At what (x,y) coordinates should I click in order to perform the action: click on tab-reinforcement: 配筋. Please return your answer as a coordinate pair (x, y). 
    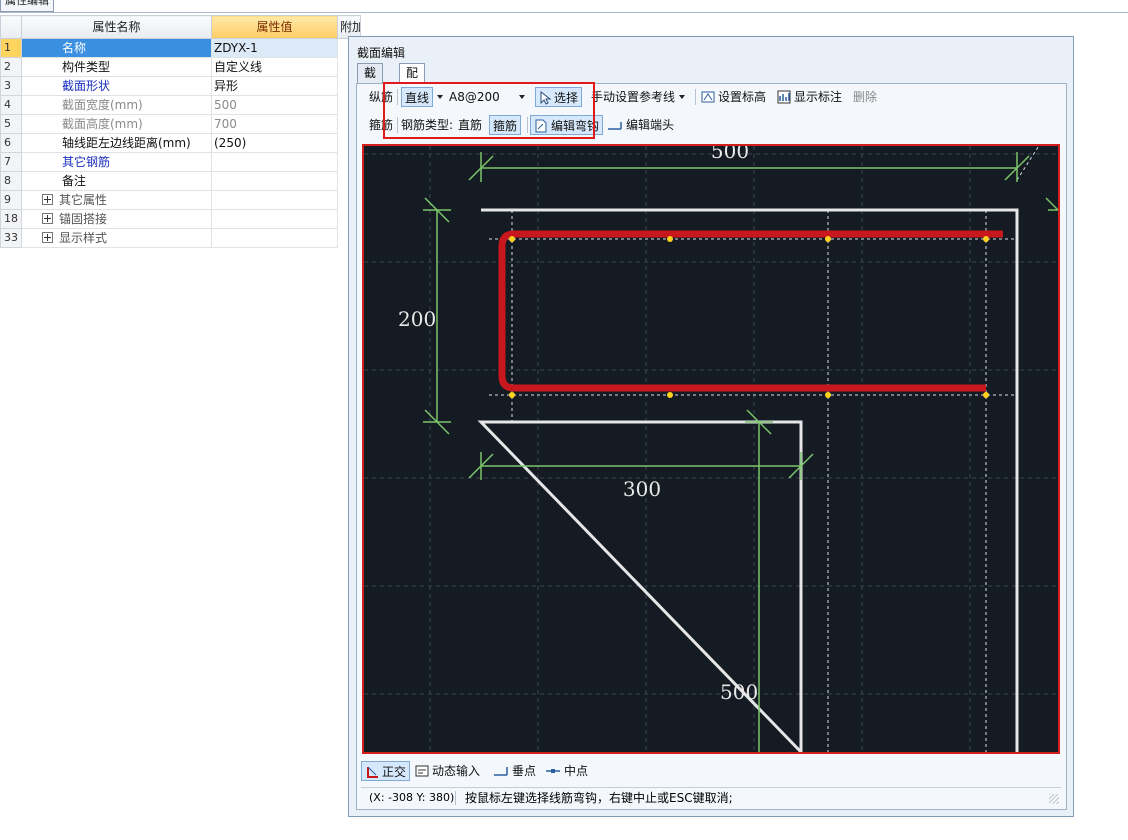
    Looking at the image, I should click on (412, 81).